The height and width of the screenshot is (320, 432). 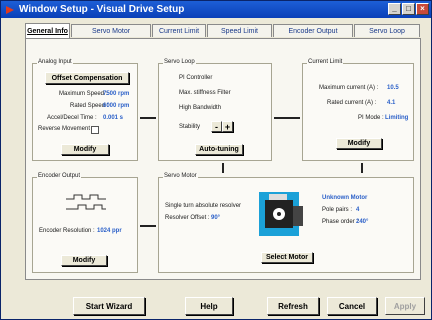 I want to click on maximize-button: □, so click(x=408, y=9).